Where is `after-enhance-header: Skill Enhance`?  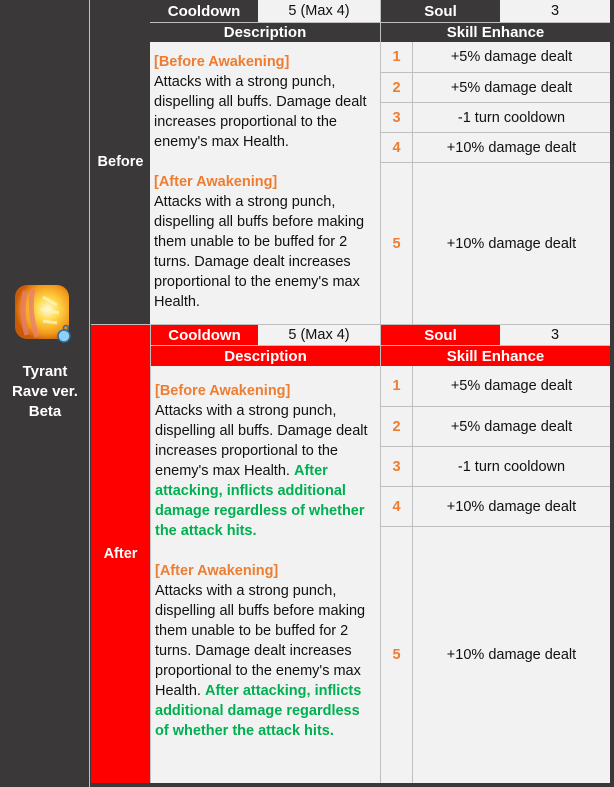 after-enhance-header: Skill Enhance is located at coordinates (495, 355).